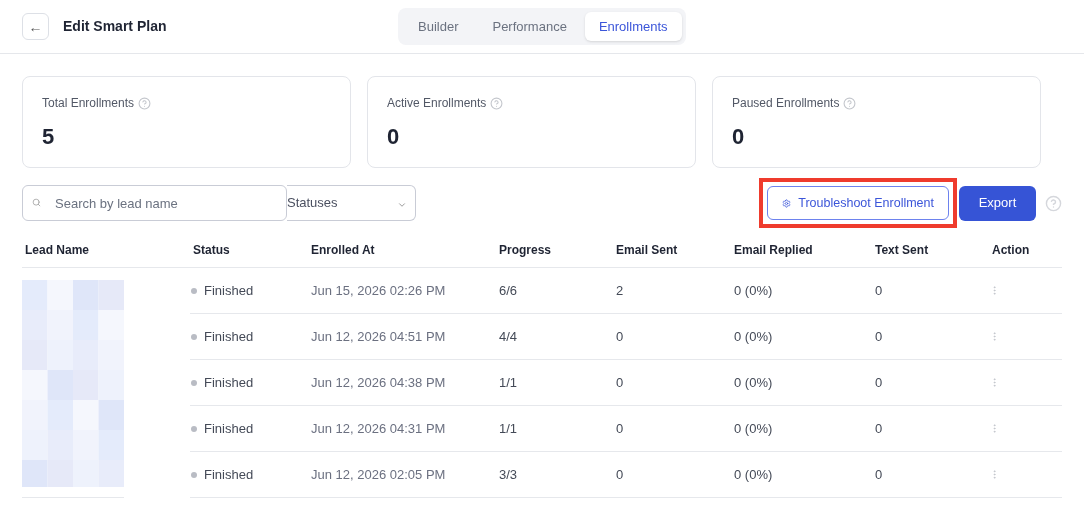 The width and height of the screenshot is (1084, 531). What do you see at coordinates (508, 474) in the screenshot?
I see `table-cell-text: 3/3` at bounding box center [508, 474].